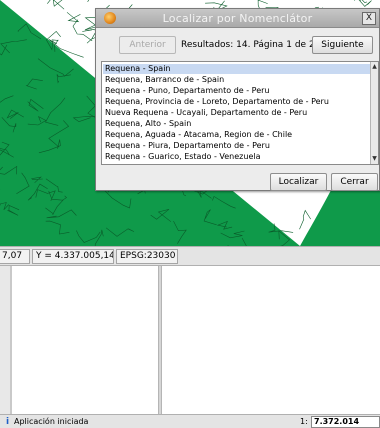 This screenshot has height=428, width=380. Describe the element at coordinates (15, 256) in the screenshot. I see `x-coordinate: 7,07` at that location.